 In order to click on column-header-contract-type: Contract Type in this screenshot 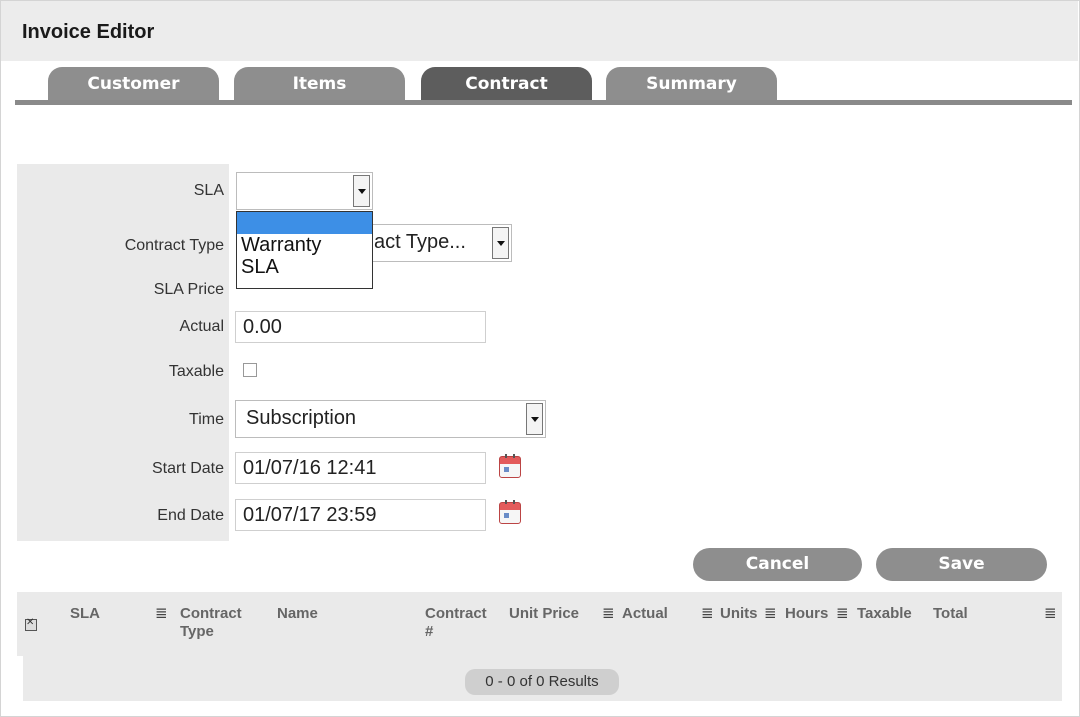, I will do `click(211, 623)`.